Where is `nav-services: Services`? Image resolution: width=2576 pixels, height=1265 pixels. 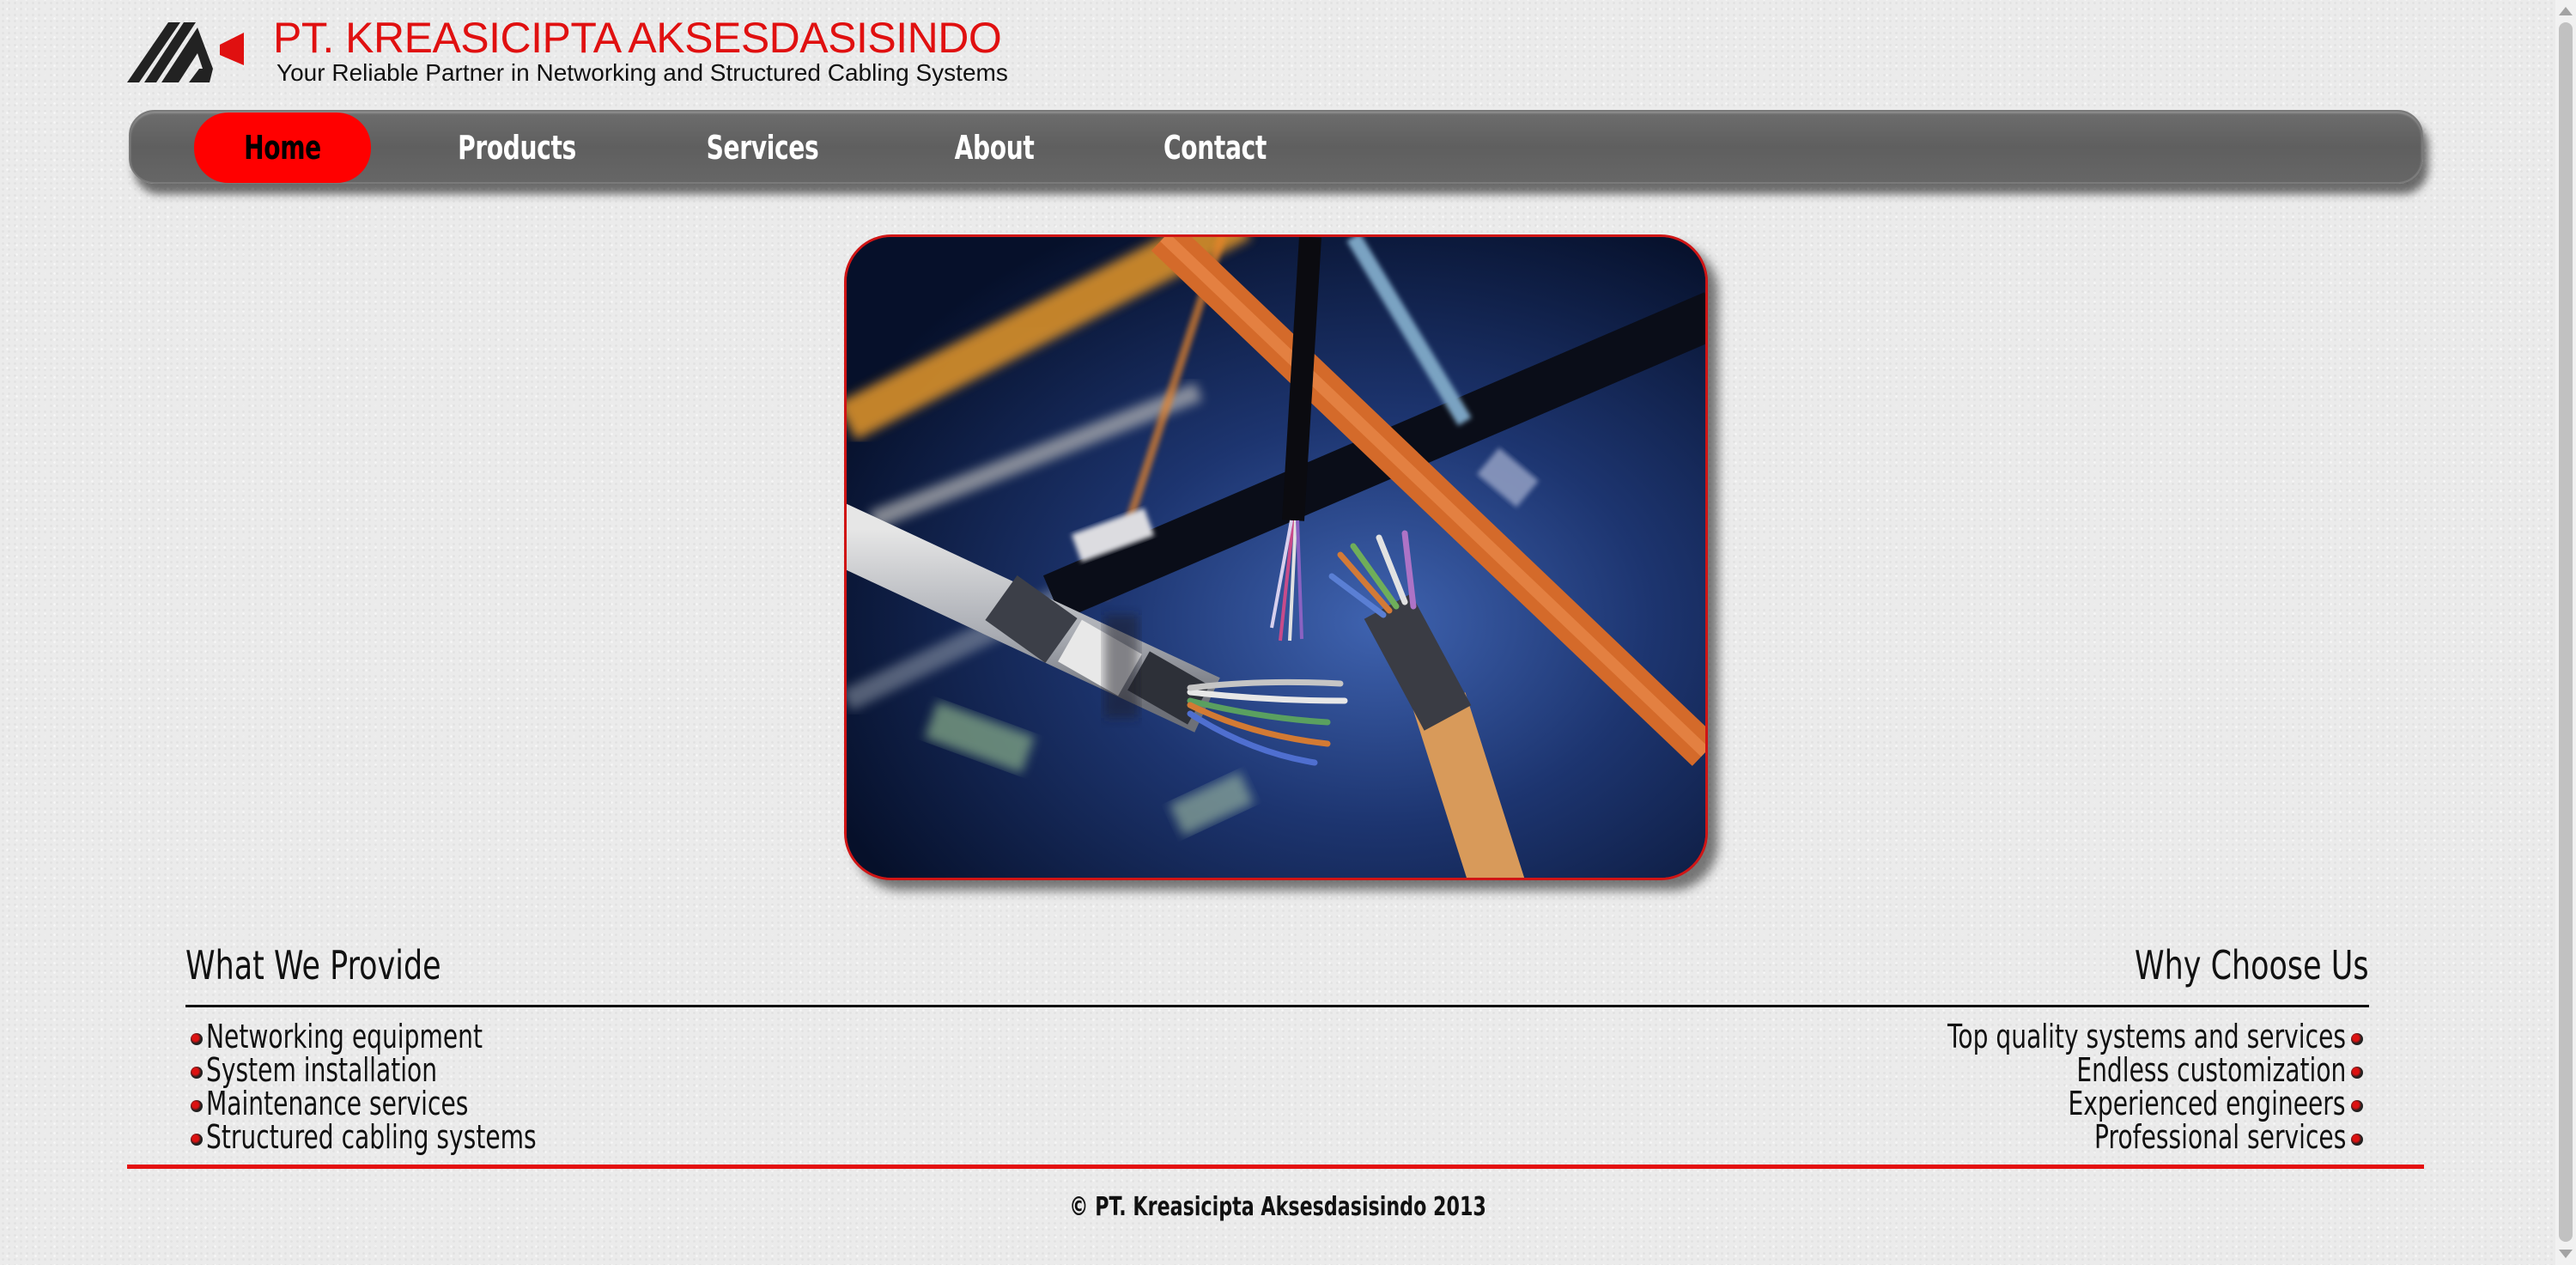 nav-services: Services is located at coordinates (762, 147).